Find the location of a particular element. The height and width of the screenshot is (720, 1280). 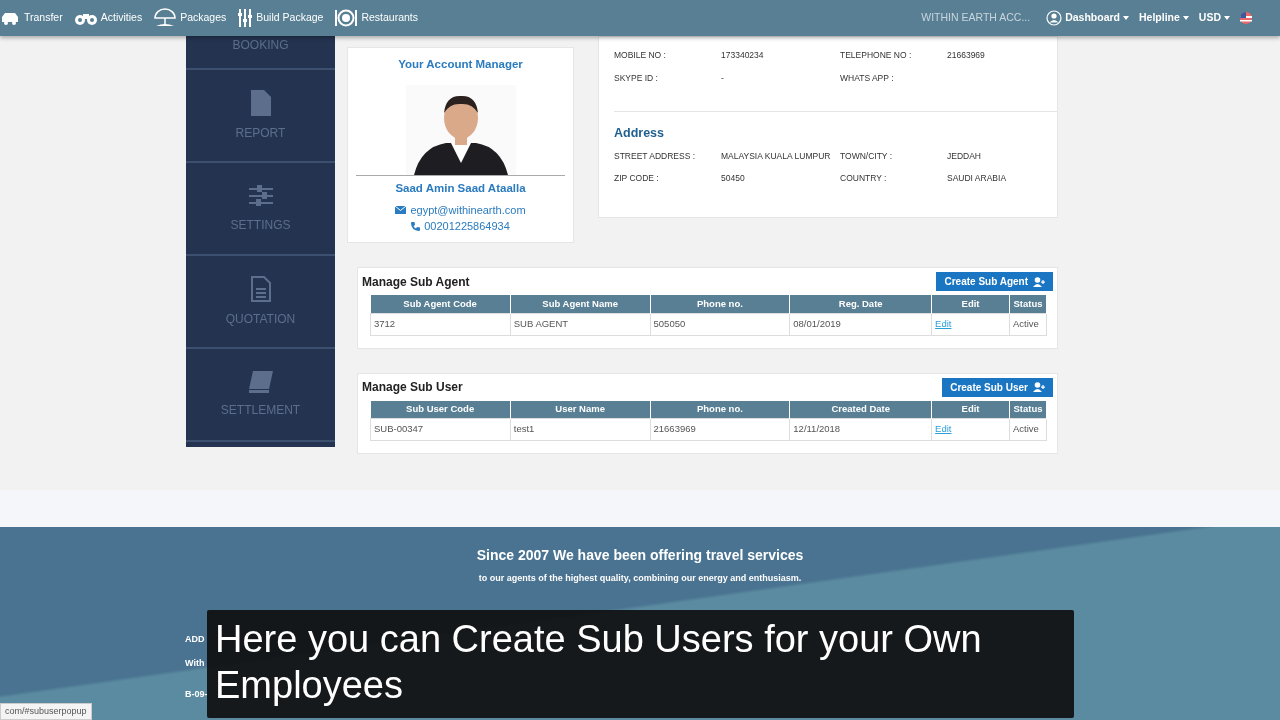

field-value: JEDDAH is located at coordinates (964, 156).